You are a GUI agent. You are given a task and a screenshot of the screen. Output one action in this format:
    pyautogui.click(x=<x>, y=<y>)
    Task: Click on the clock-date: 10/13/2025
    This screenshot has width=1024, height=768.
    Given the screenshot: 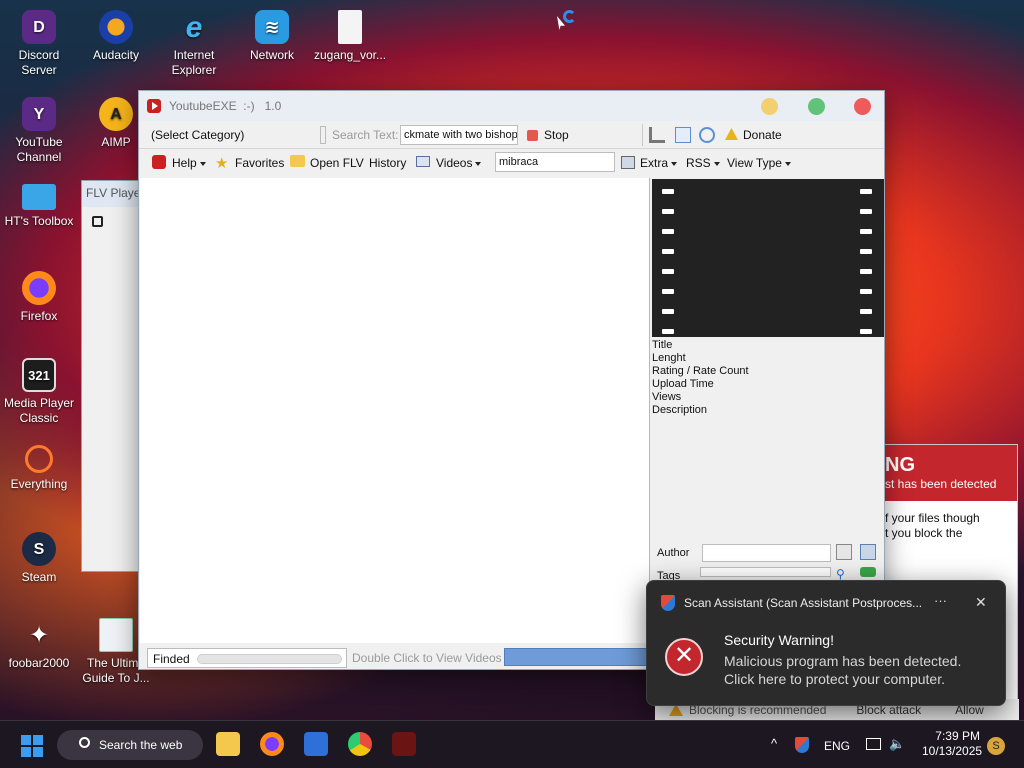 What is the action you would take?
    pyautogui.click(x=952, y=751)
    